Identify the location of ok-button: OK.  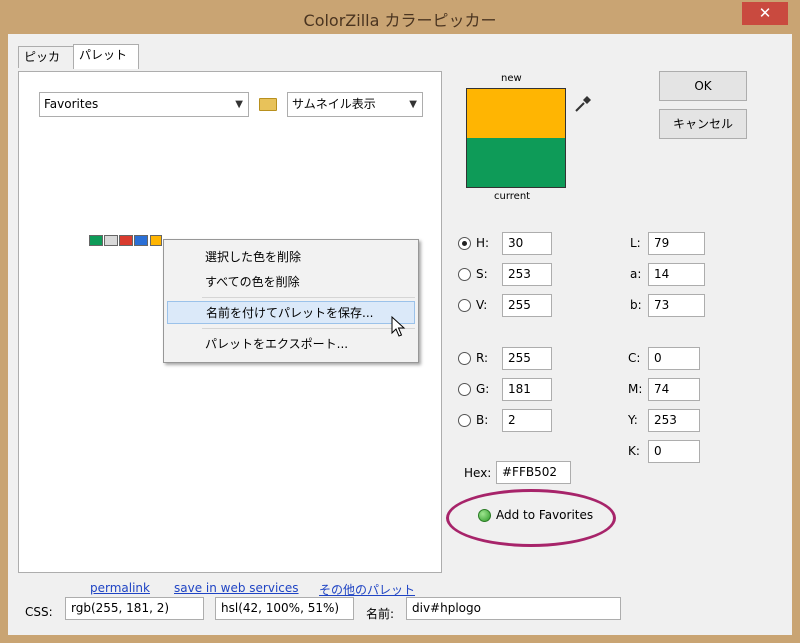
(703, 86).